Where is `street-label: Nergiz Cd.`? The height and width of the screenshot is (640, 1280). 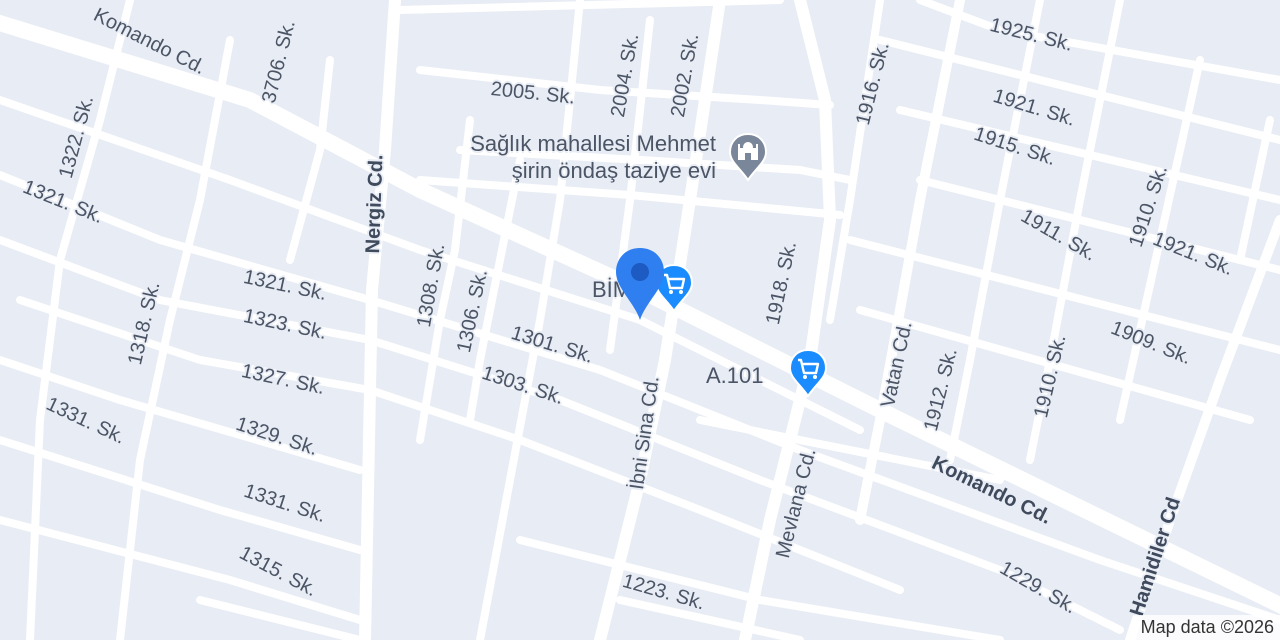 street-label: Nergiz Cd. is located at coordinates (375, 204).